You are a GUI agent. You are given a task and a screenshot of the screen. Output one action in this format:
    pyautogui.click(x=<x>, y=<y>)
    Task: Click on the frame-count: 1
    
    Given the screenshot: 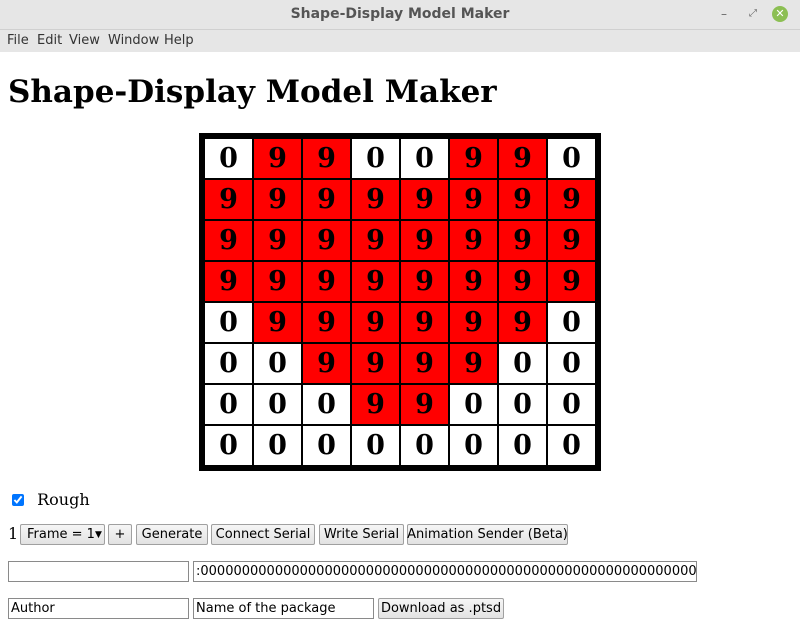 What is the action you would take?
    pyautogui.click(x=13, y=533)
    